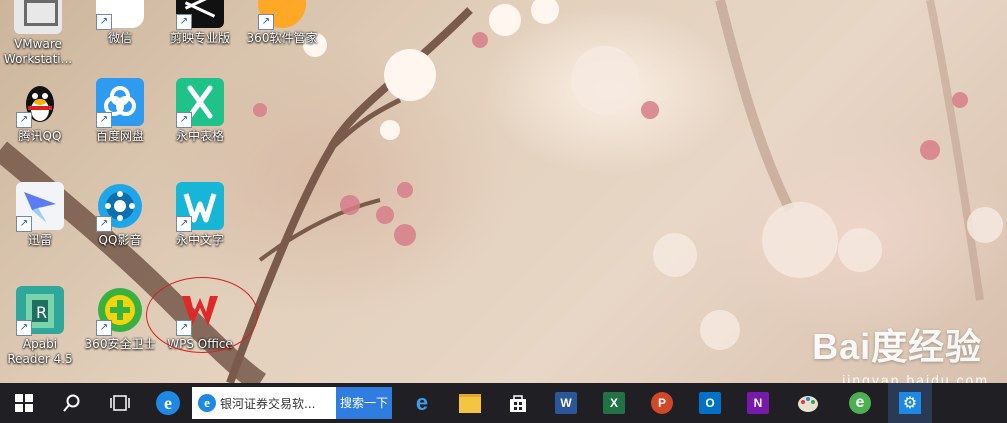 This screenshot has height=423, width=1007. What do you see at coordinates (364, 403) in the screenshot?
I see `search-submit-button: 搜索一下` at bounding box center [364, 403].